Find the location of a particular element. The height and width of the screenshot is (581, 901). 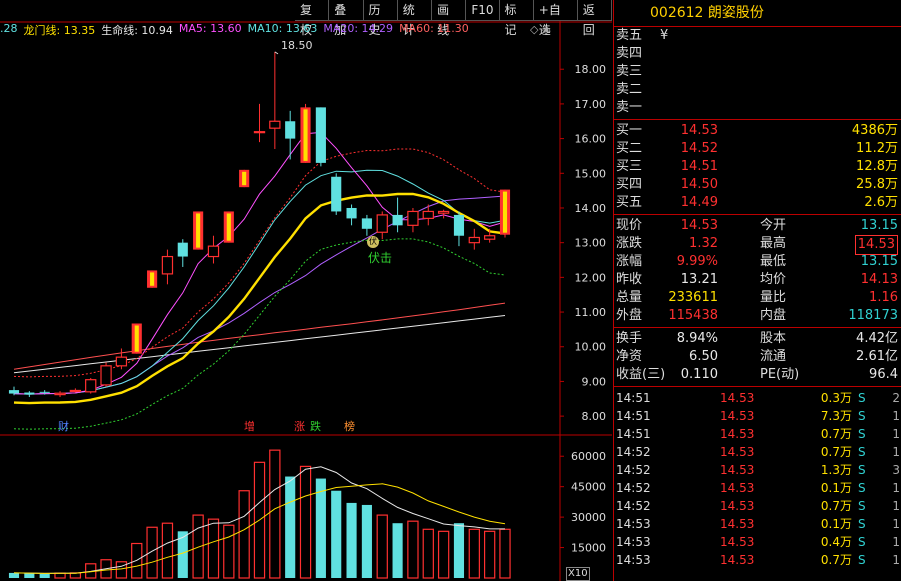

stock-name: 朗姿股份 is located at coordinates (735, 13).